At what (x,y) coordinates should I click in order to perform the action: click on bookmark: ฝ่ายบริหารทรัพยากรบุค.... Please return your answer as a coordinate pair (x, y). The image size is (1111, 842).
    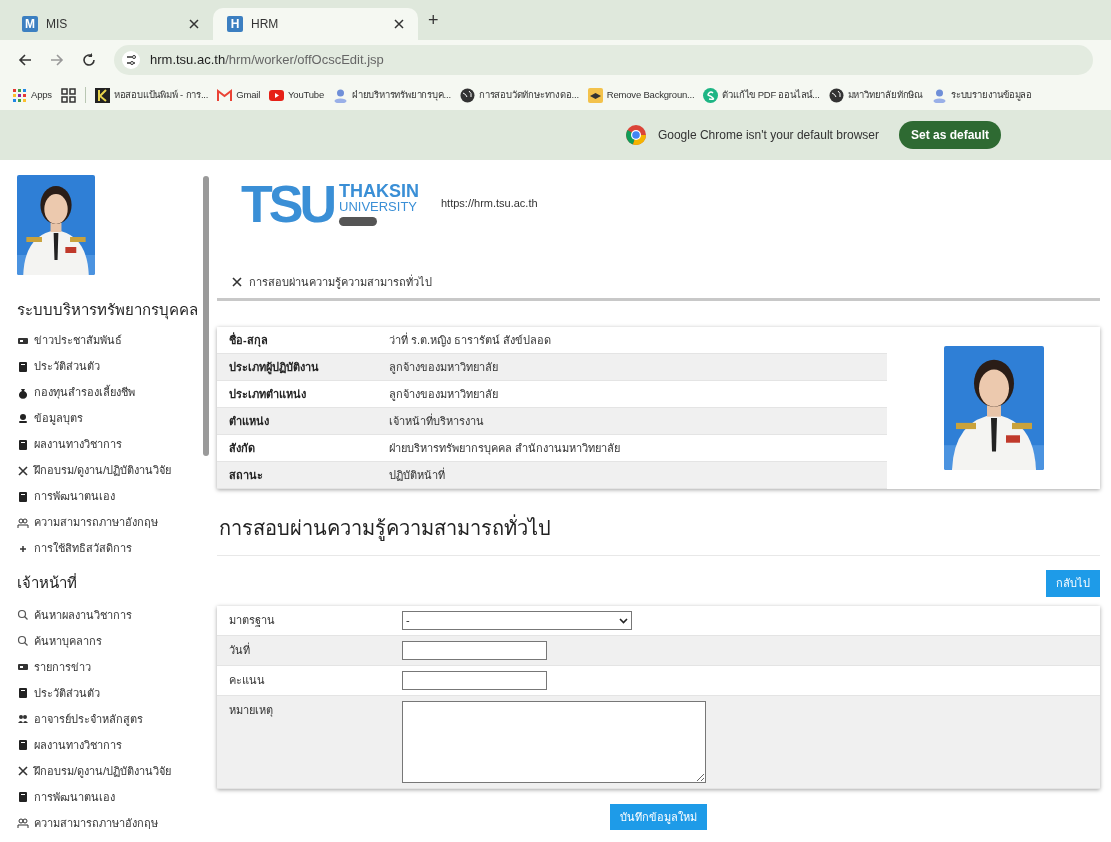
    Looking at the image, I should click on (392, 95).